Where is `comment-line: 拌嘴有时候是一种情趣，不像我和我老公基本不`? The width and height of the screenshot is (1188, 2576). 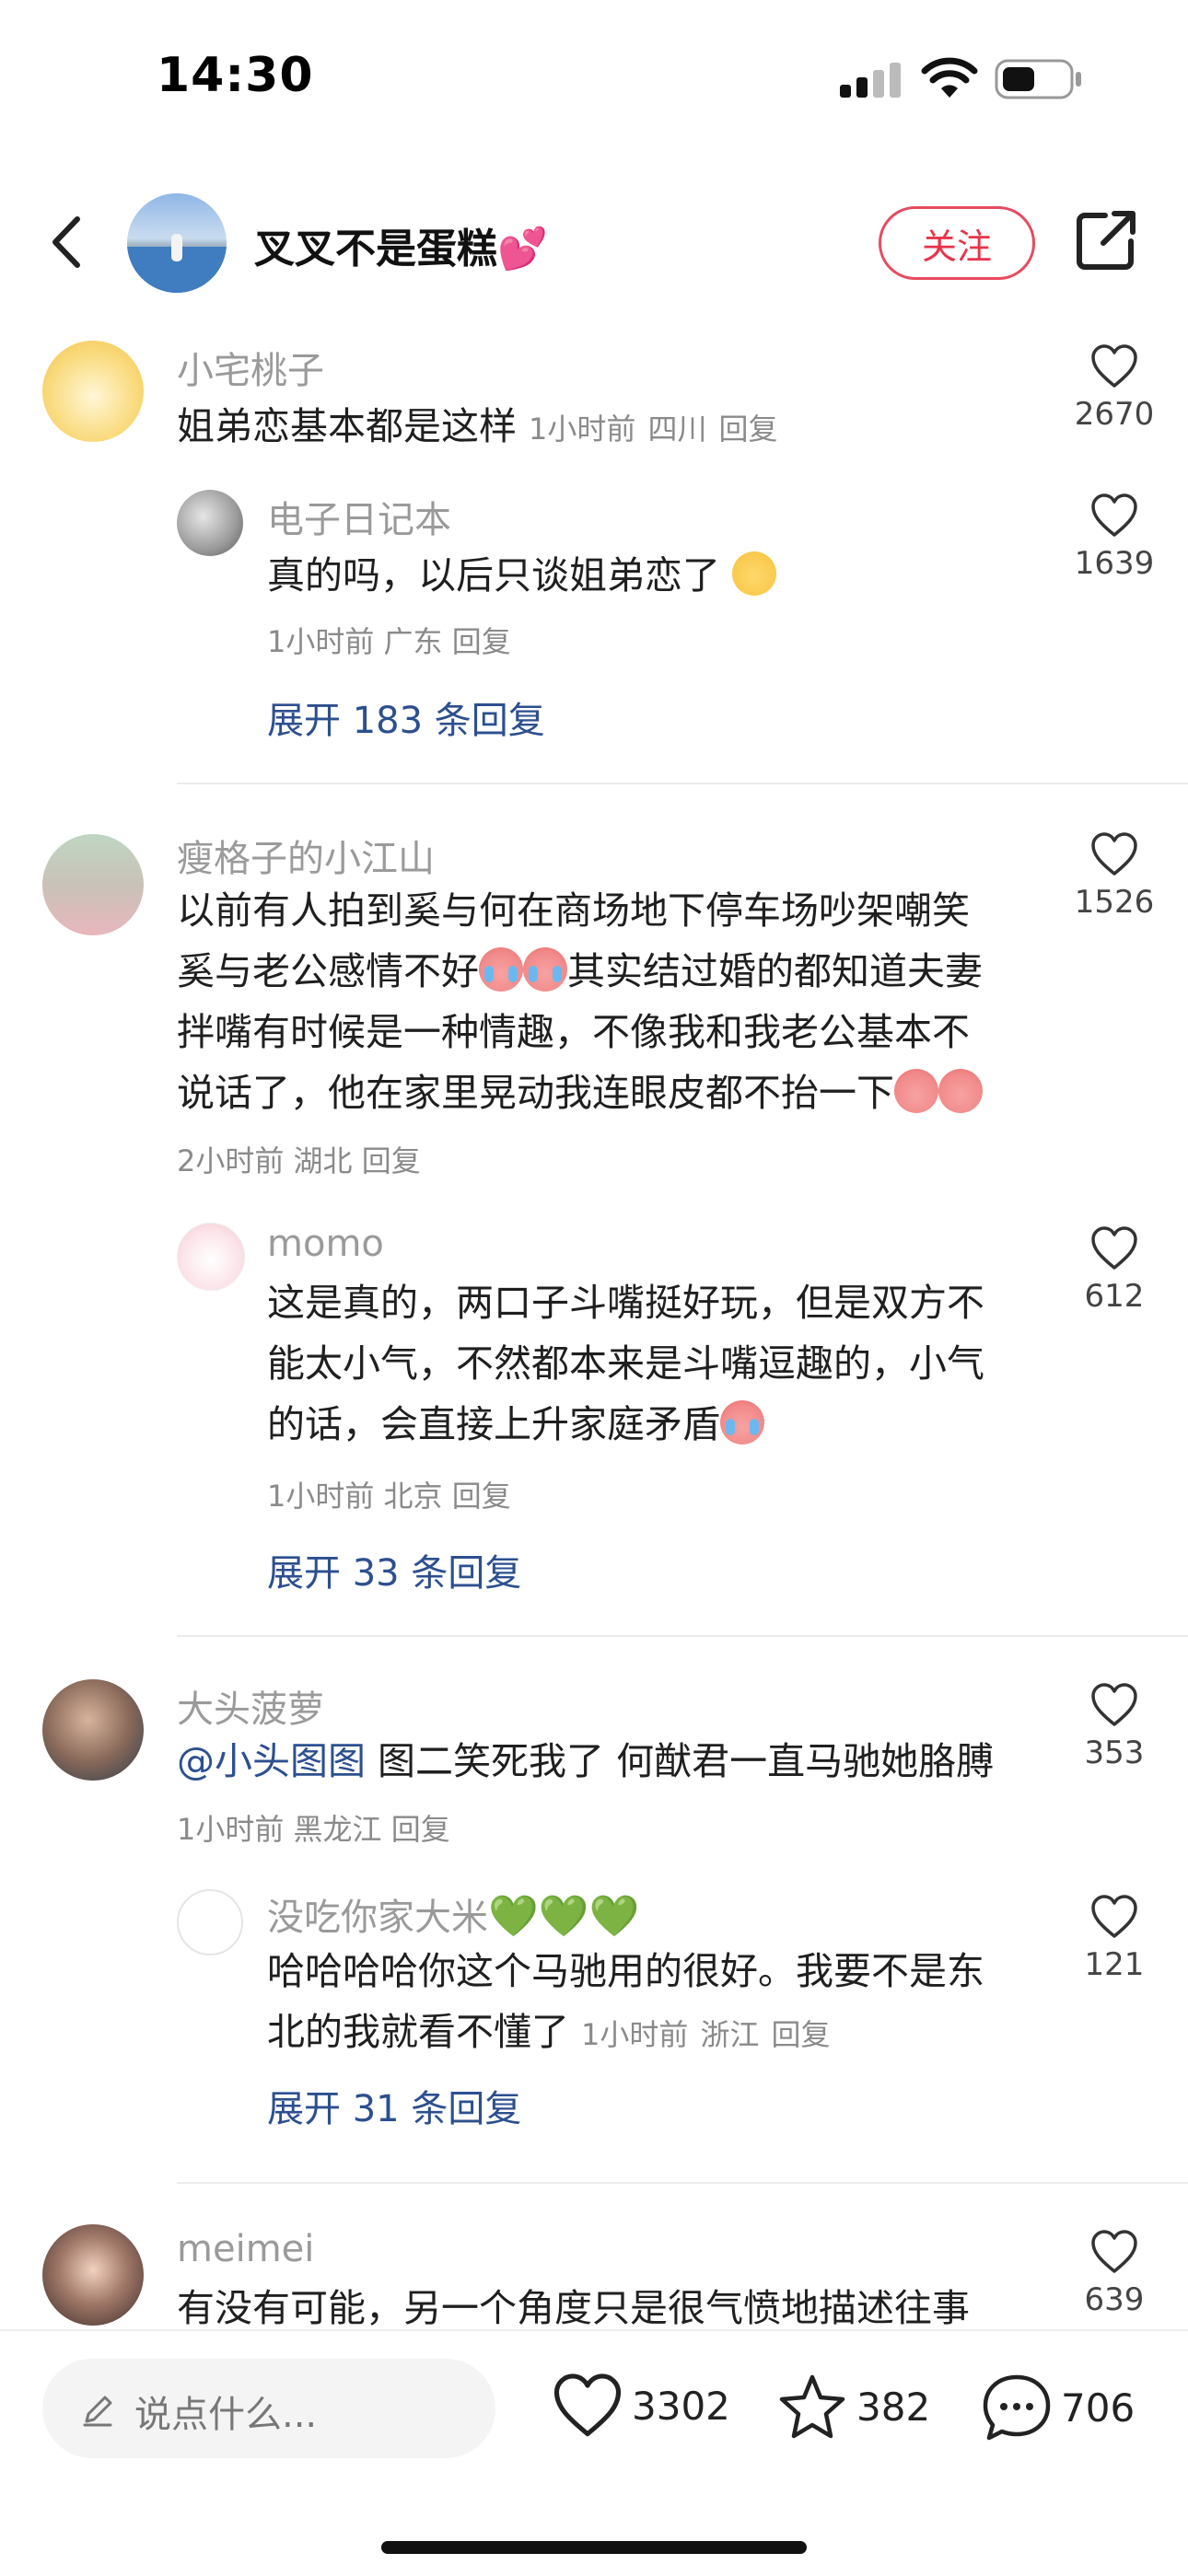 comment-line: 拌嘴有时候是一种情趣，不像我和我老公基本不 is located at coordinates (573, 1032).